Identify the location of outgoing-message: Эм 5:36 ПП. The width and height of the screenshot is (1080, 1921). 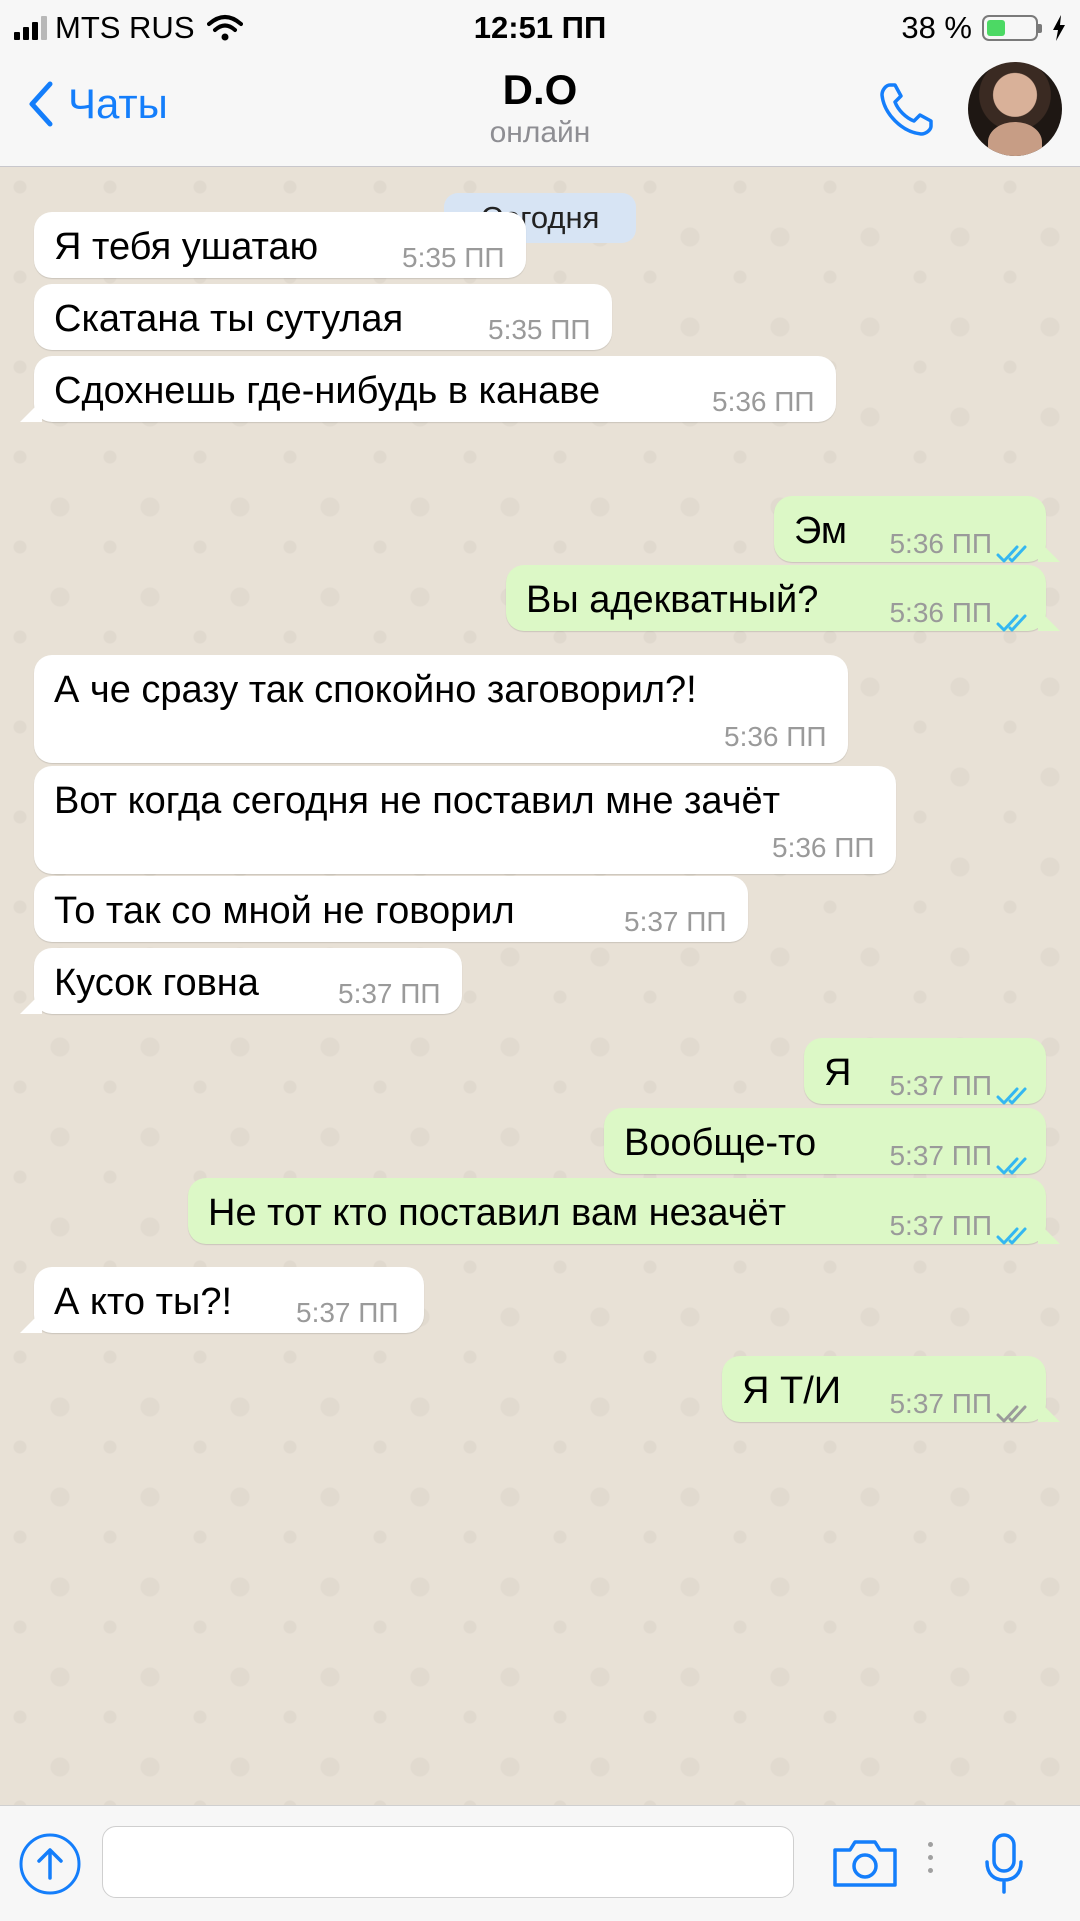
(910, 529).